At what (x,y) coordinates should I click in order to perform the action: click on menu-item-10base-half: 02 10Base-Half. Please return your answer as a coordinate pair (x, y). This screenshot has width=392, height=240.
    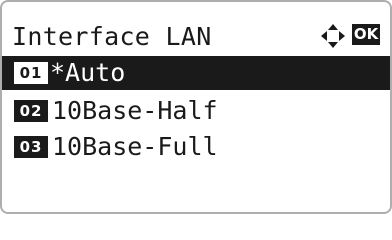
    Looking at the image, I should click on (196, 111).